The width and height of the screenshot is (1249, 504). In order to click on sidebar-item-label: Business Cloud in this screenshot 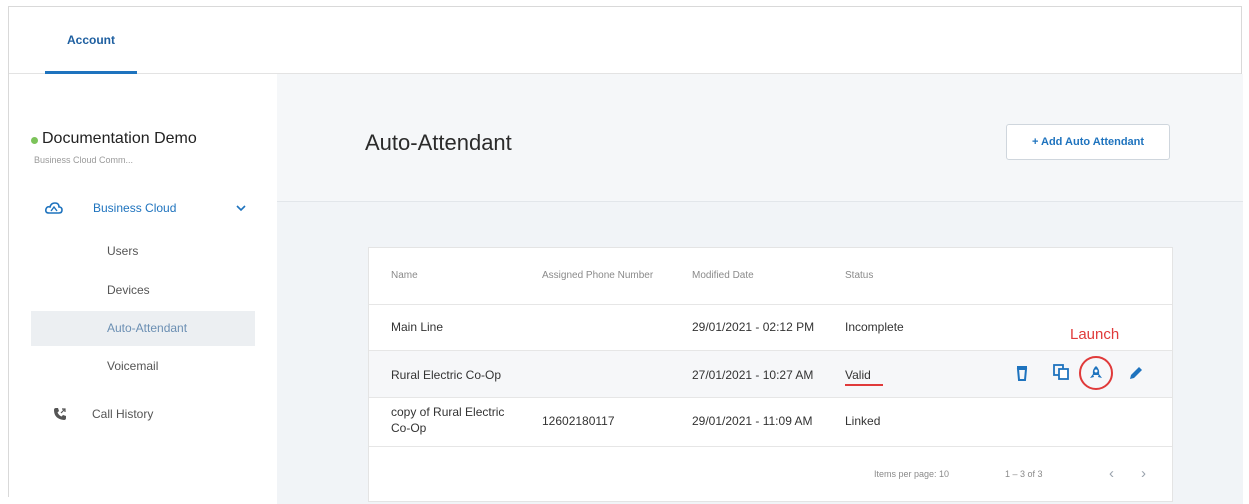, I will do `click(135, 208)`.